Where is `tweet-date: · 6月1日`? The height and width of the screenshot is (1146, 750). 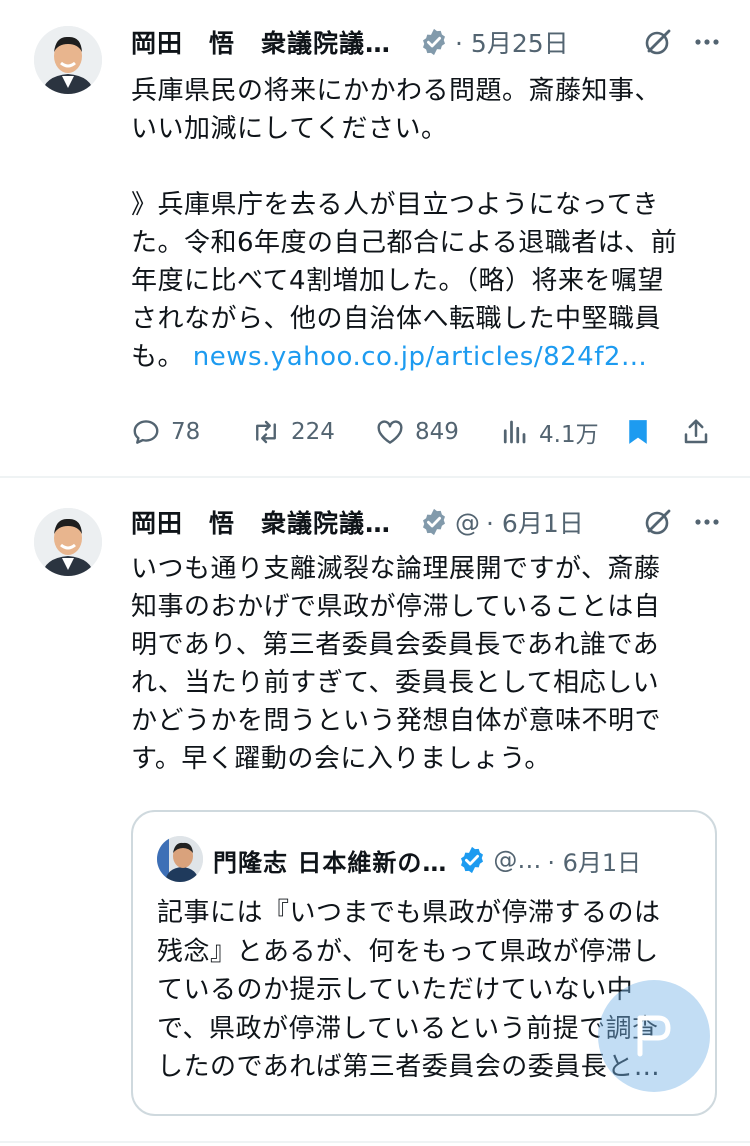 tweet-date: · 6月1日 is located at coordinates (535, 522).